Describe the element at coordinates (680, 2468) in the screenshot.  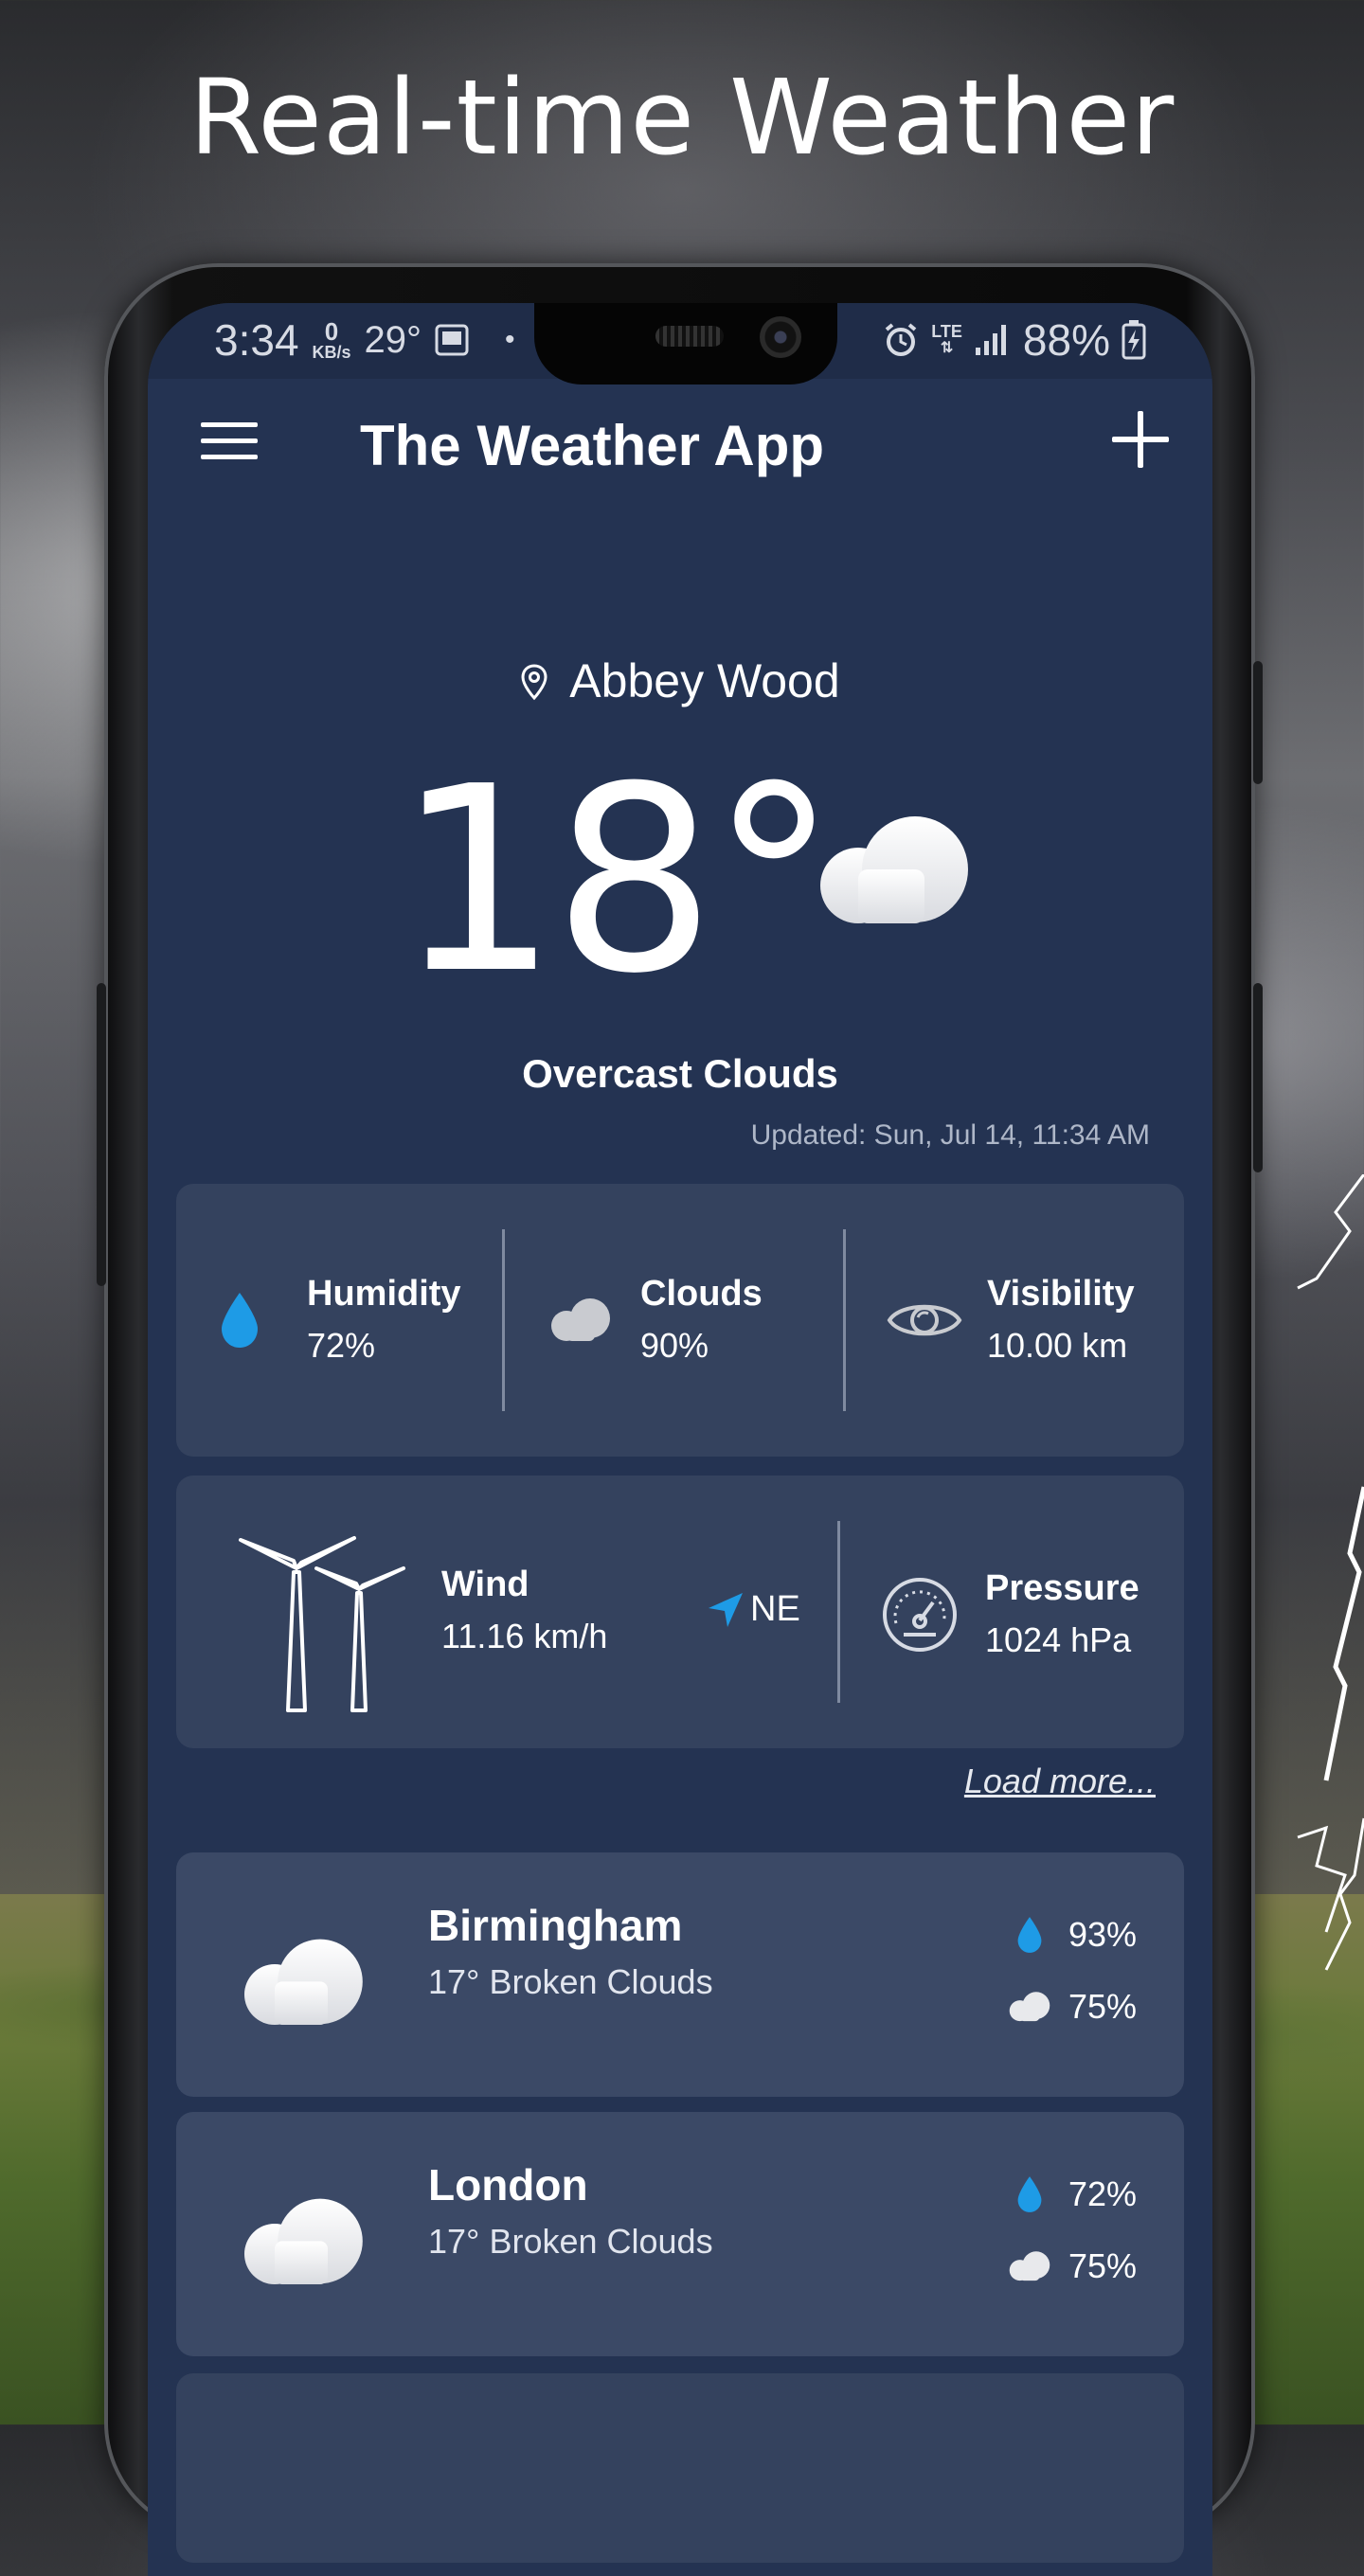
I see `city-card-partial` at that location.